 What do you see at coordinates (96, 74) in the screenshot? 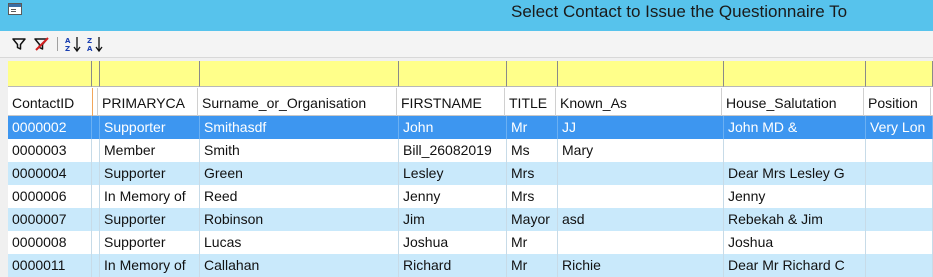
I see `filter-cell-sort` at bounding box center [96, 74].